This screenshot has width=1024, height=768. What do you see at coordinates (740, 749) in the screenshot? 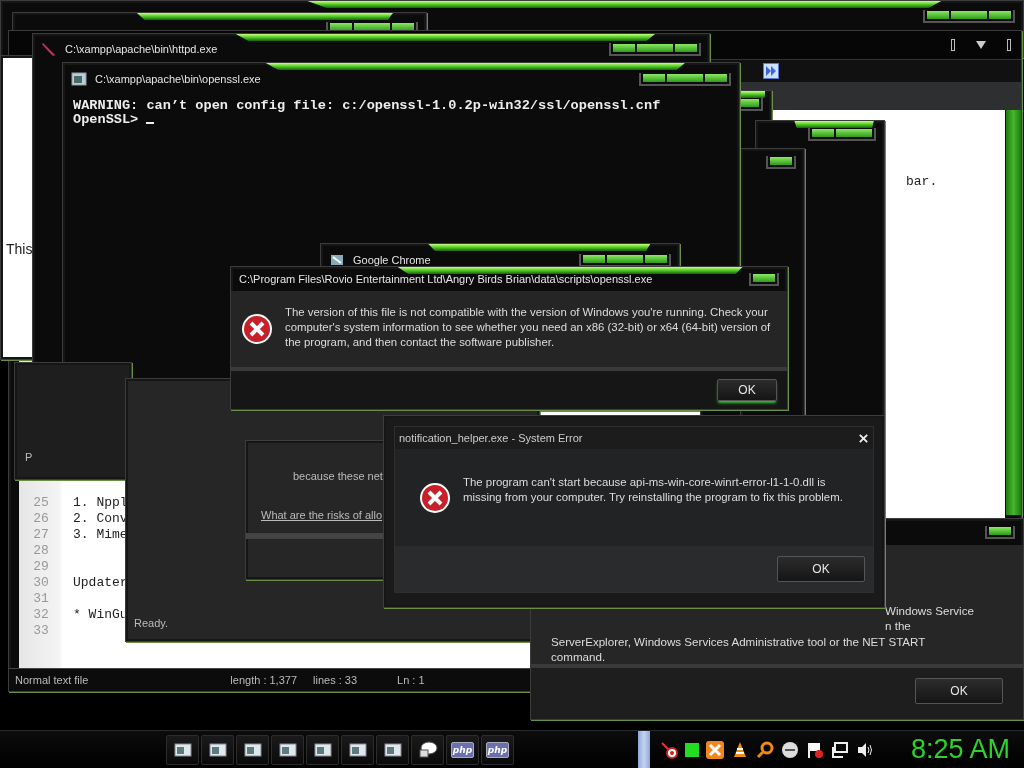
I see `cone-icon` at bounding box center [740, 749].